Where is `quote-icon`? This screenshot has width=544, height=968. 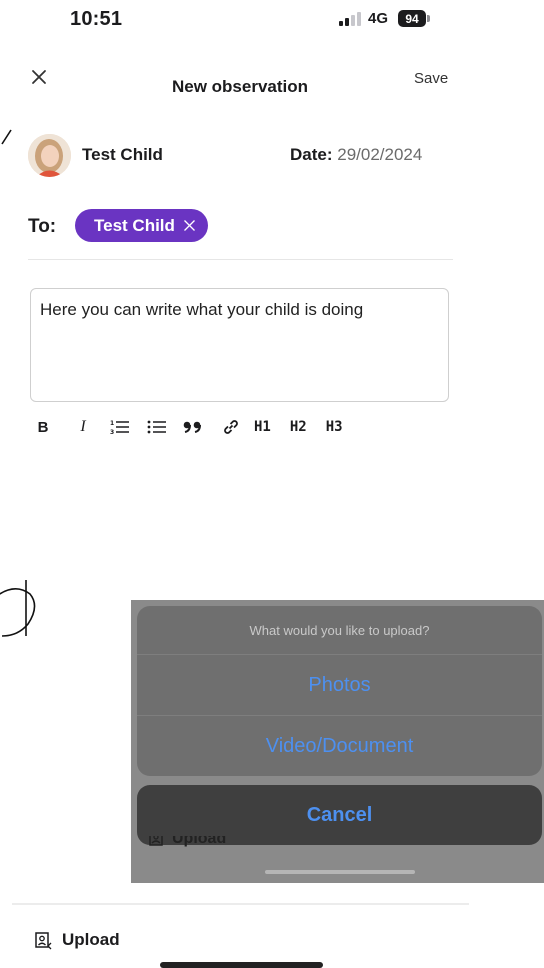 quote-icon is located at coordinates (193, 427).